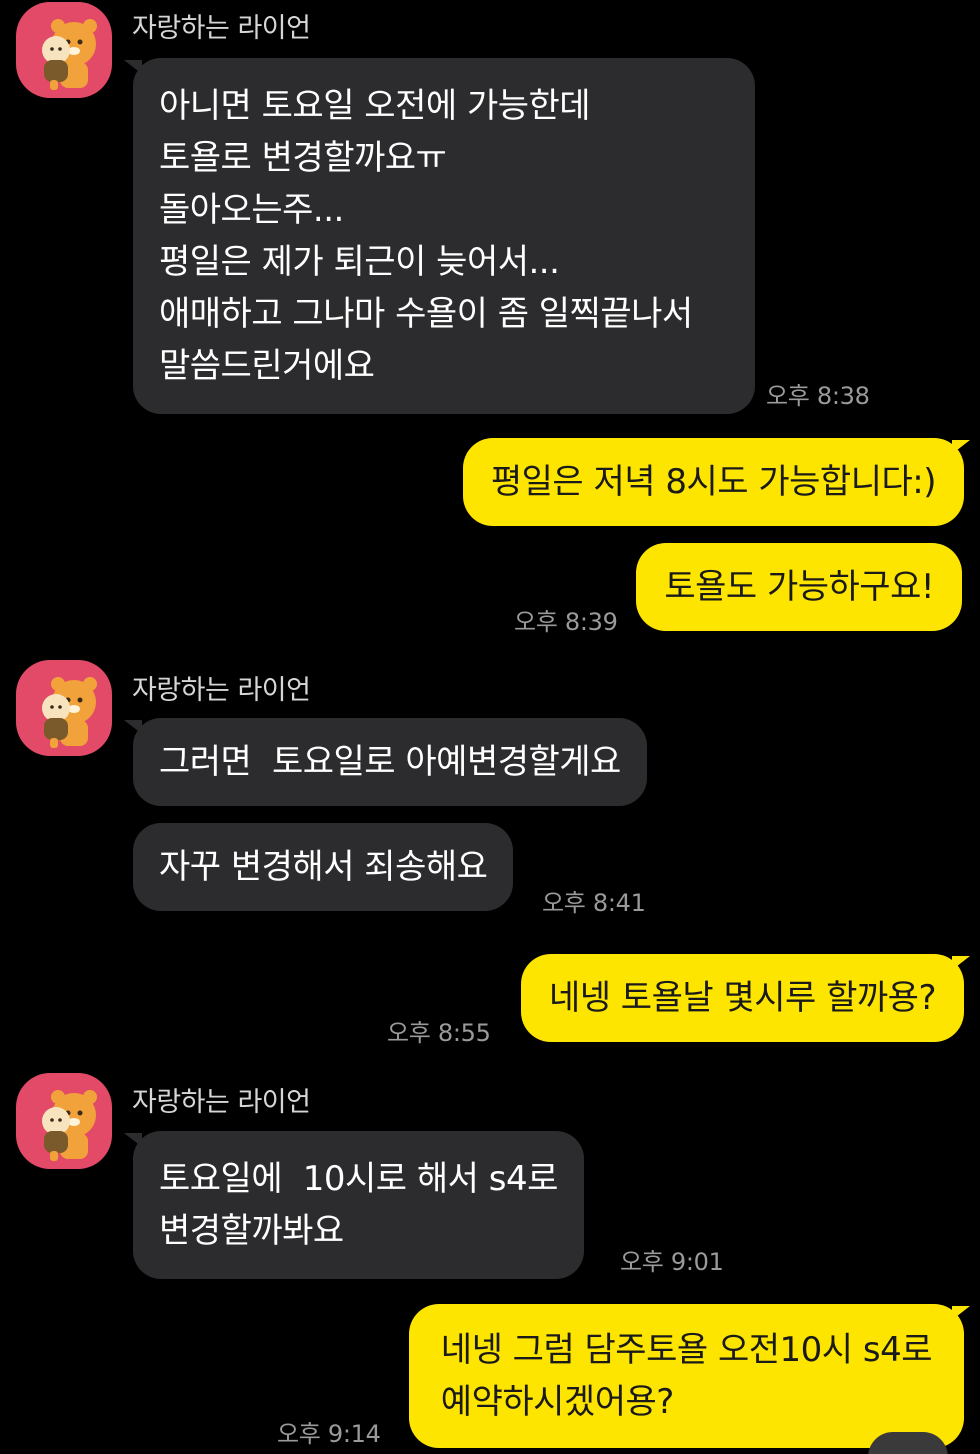 Image resolution: width=980 pixels, height=1454 pixels. I want to click on message-bubble: 평일은 저녁 8시도 가능합니다:), so click(713, 482).